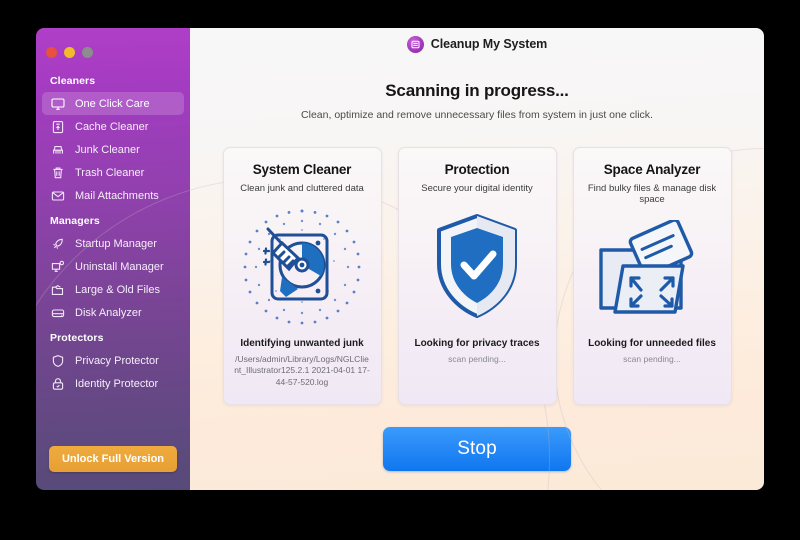  I want to click on disk-broom-icon, so click(302, 267).